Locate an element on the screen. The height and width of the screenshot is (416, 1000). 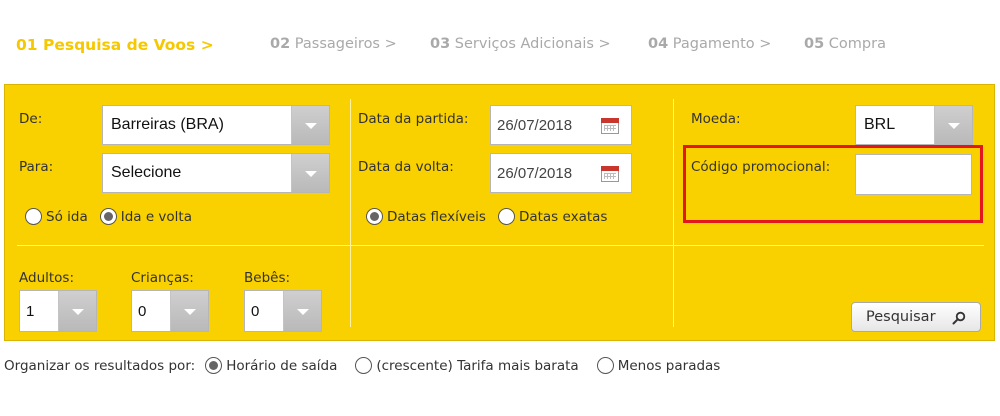
sort-cheapest-radio is located at coordinates (364, 365).